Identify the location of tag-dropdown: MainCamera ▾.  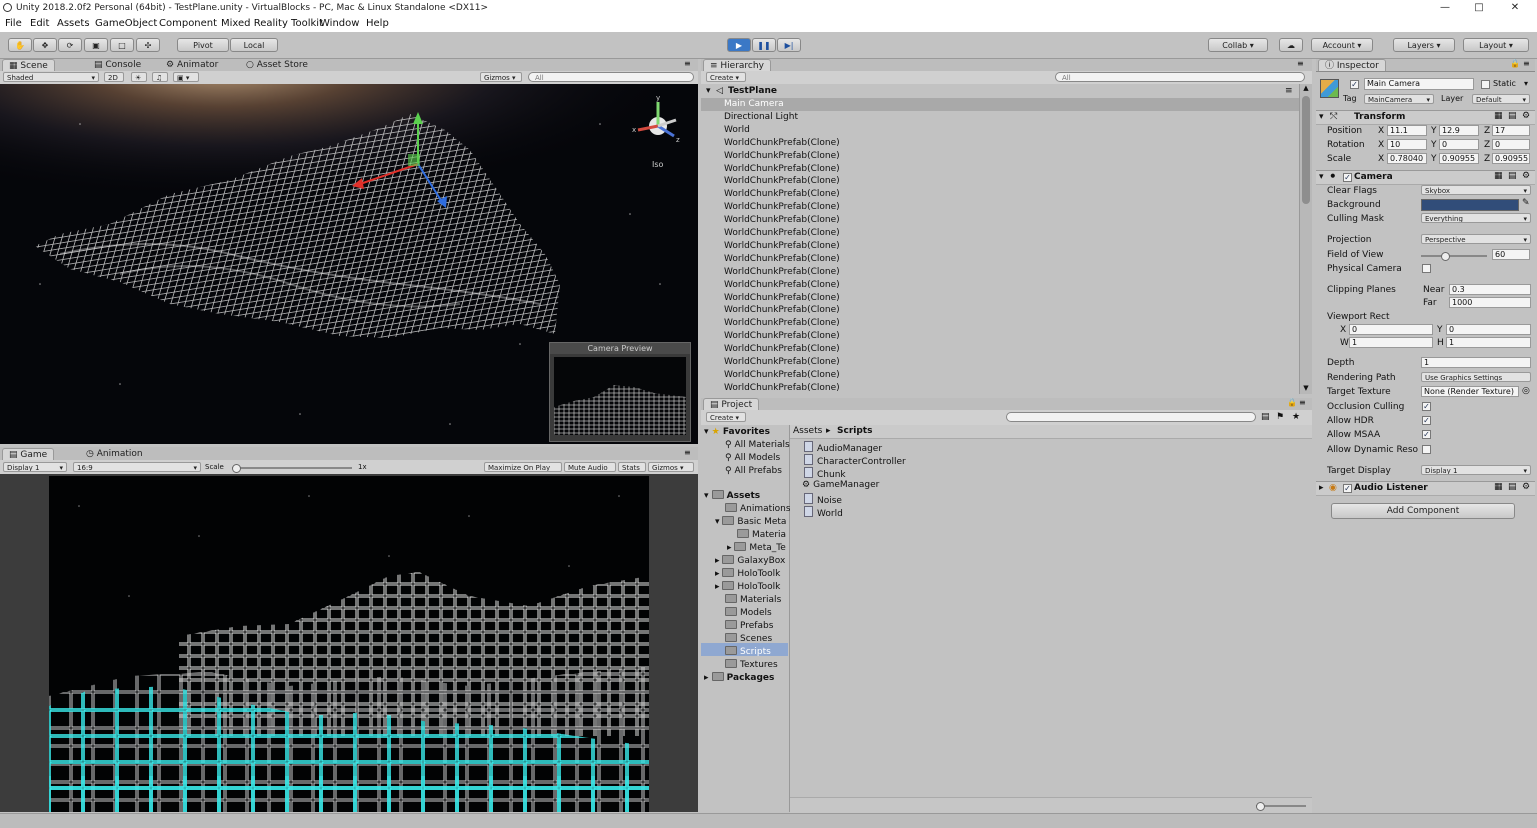
(1399, 99).